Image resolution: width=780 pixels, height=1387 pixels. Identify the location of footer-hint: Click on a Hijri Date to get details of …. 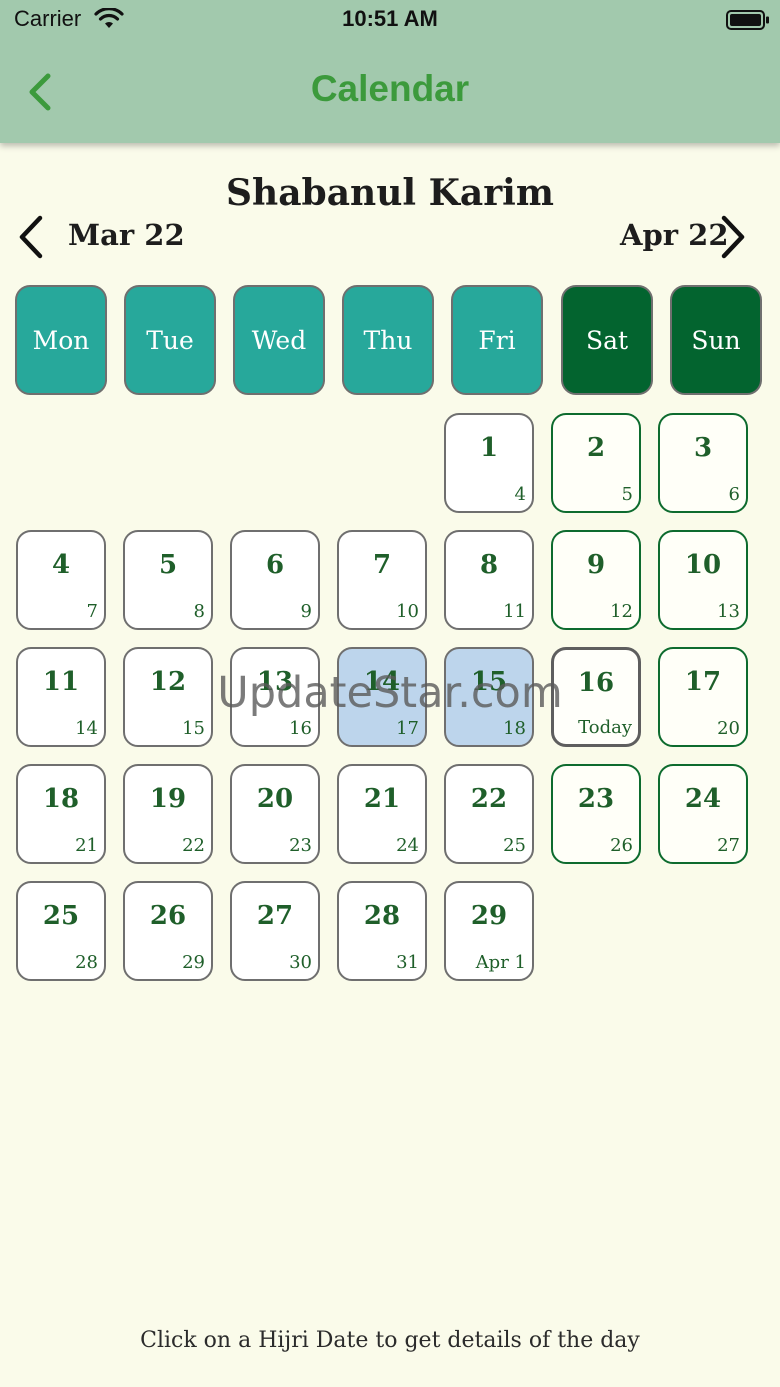
(390, 1340).